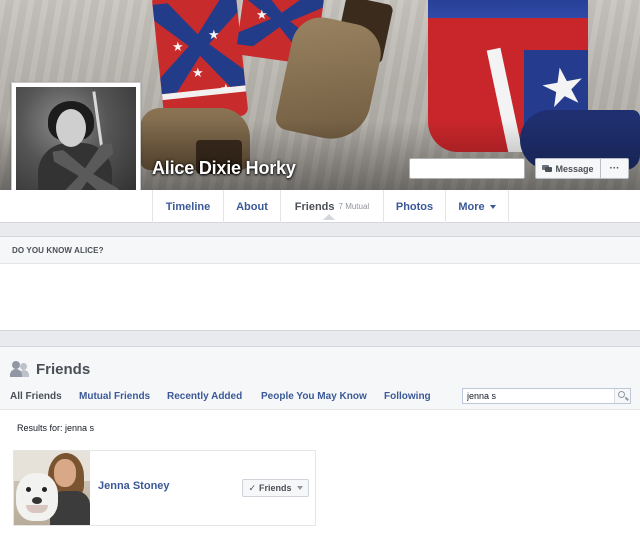  I want to click on more-options-button: ···, so click(615, 168).